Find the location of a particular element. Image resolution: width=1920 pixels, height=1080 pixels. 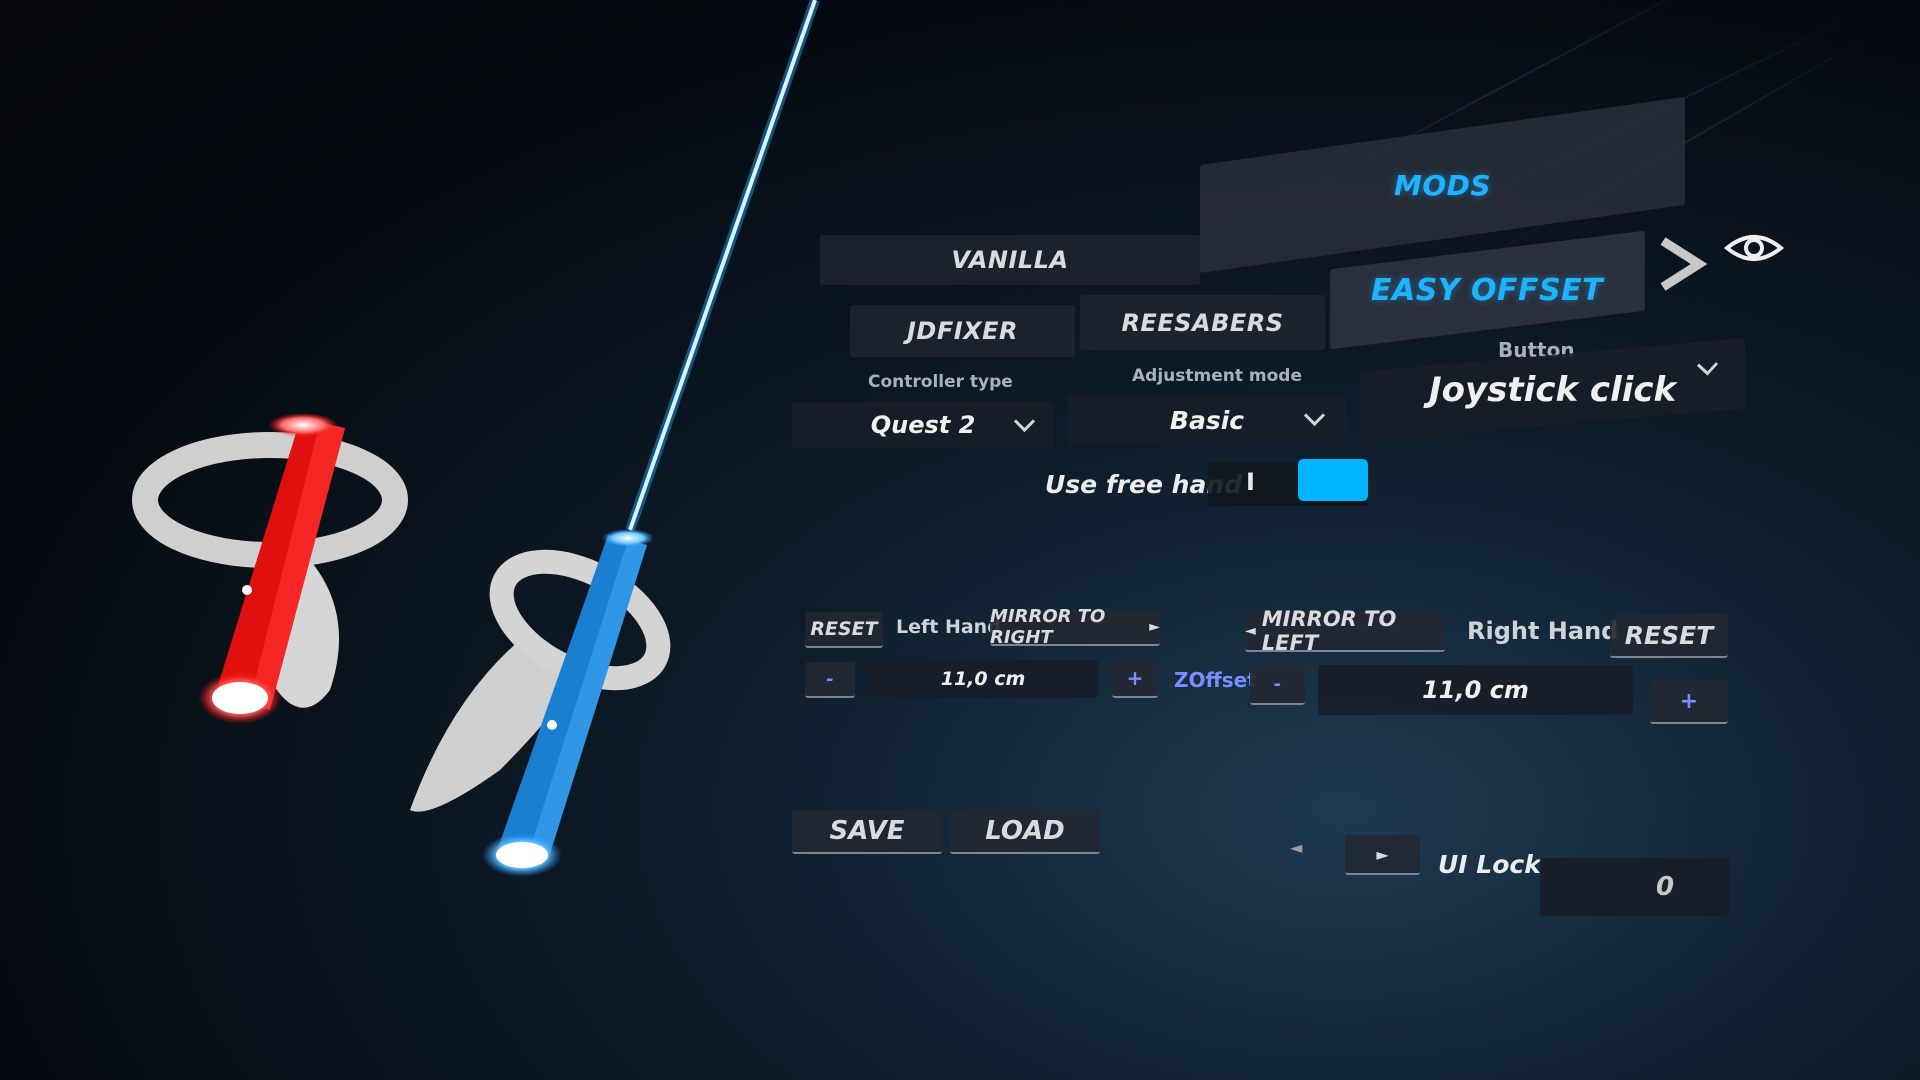

button-label: SAVE is located at coordinates (867, 831).